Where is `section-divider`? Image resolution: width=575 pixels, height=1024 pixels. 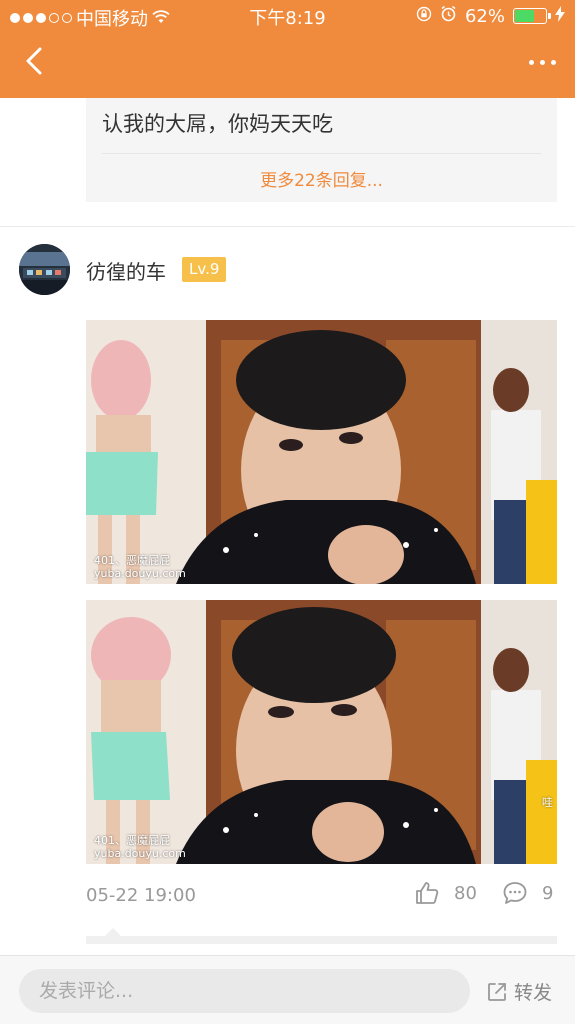 section-divider is located at coordinates (287, 226).